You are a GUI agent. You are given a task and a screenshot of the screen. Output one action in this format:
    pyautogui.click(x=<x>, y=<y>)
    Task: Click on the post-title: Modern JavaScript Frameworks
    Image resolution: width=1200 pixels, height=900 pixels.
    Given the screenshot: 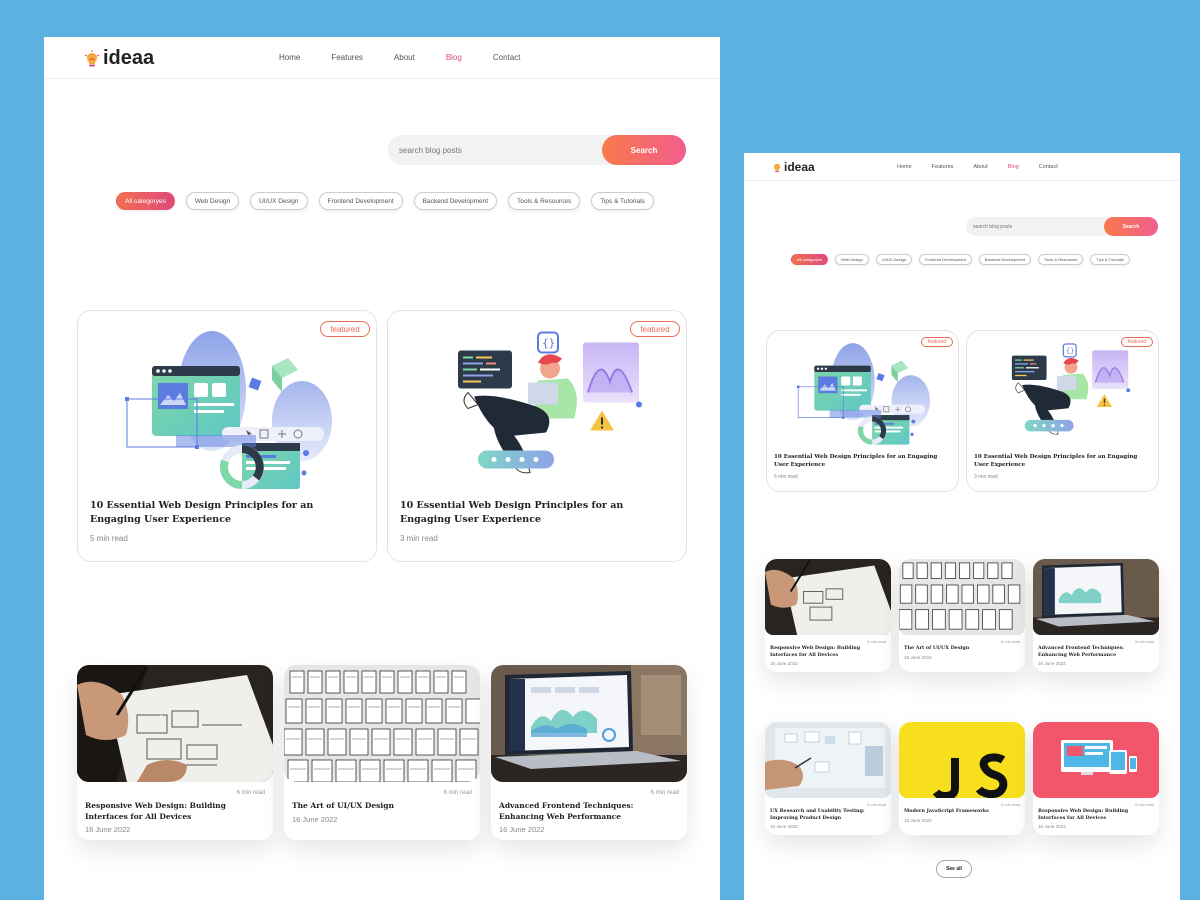 What is the action you would take?
    pyautogui.click(x=958, y=811)
    